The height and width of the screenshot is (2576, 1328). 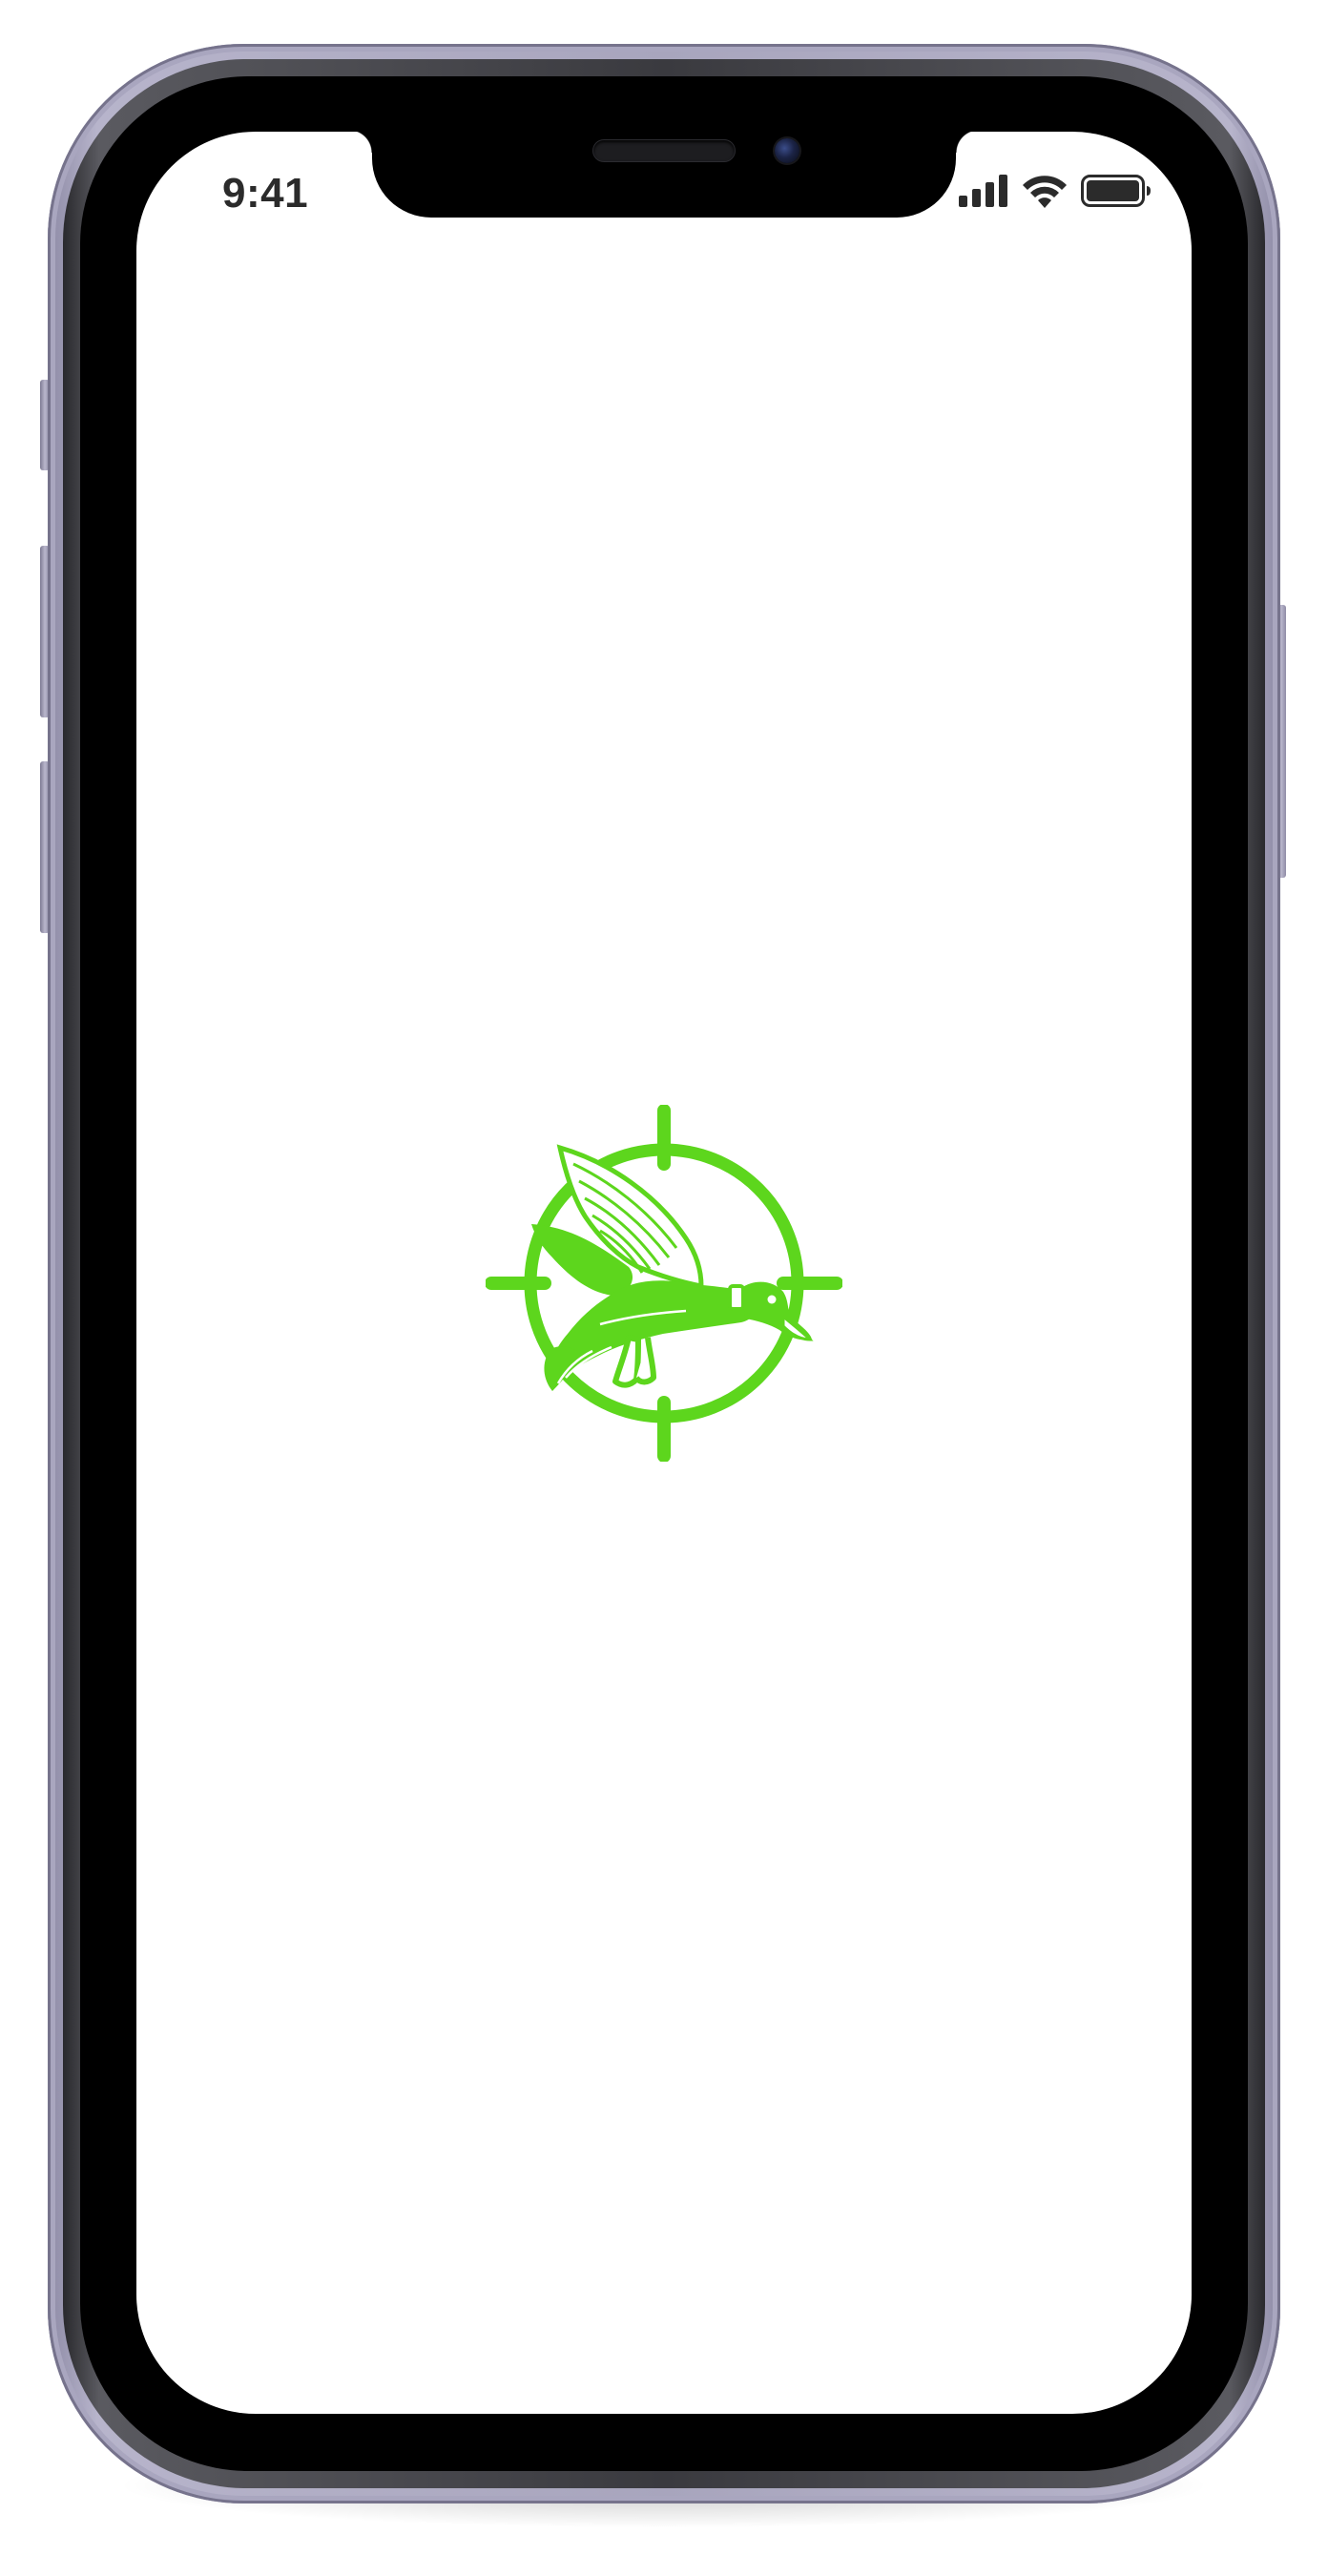 I want to click on cellular-signal-icon, so click(x=983, y=191).